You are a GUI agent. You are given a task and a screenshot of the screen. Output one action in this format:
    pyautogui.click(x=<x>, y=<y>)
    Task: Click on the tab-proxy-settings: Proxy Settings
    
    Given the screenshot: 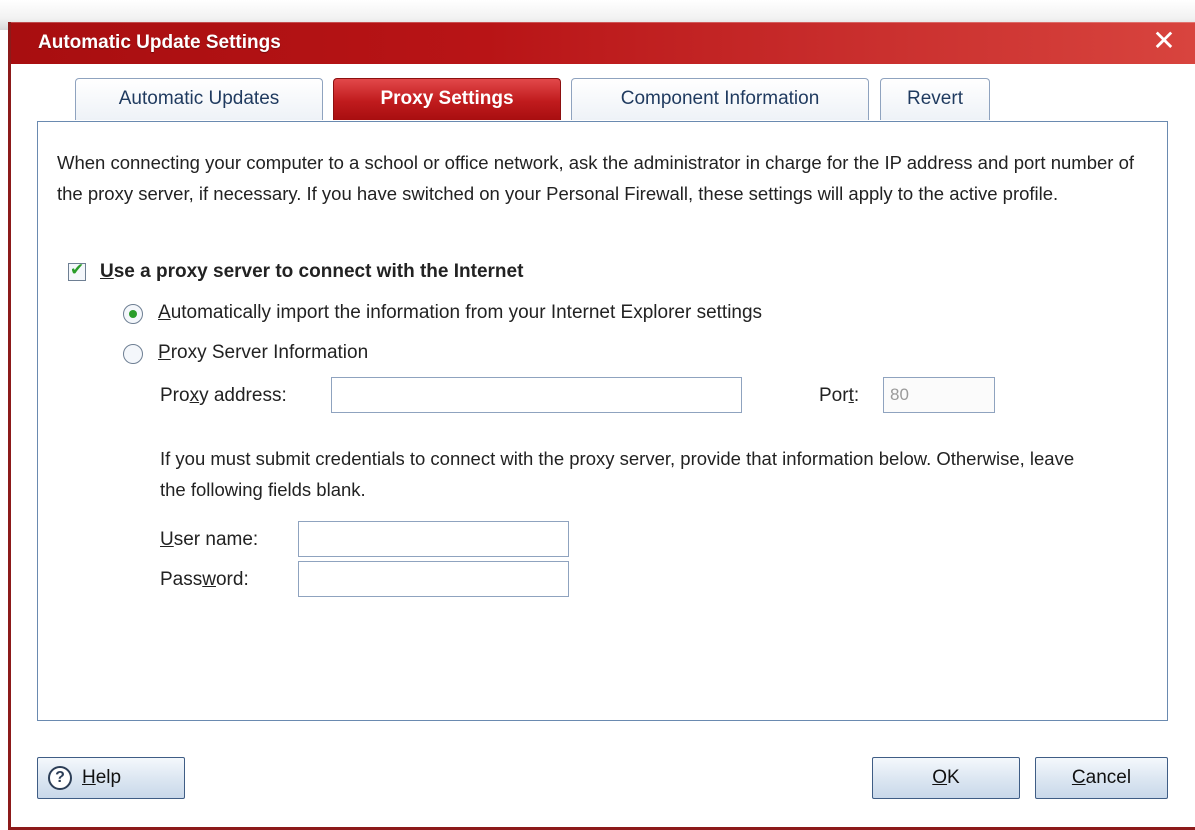 What is the action you would take?
    pyautogui.click(x=447, y=99)
    